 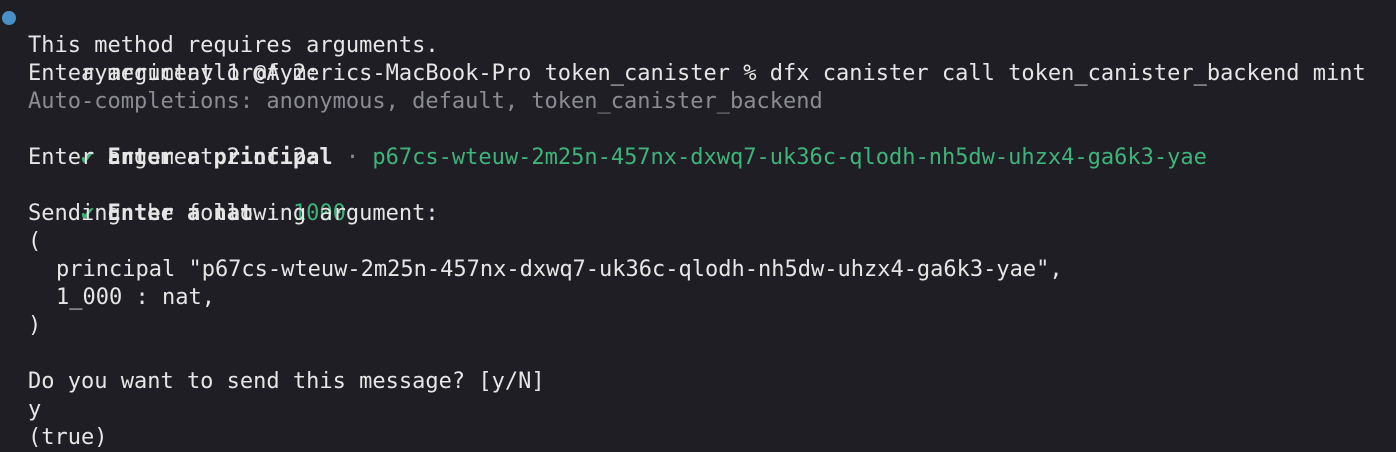 What do you see at coordinates (712, 410) in the screenshot?
I see `user-answer-line: y` at bounding box center [712, 410].